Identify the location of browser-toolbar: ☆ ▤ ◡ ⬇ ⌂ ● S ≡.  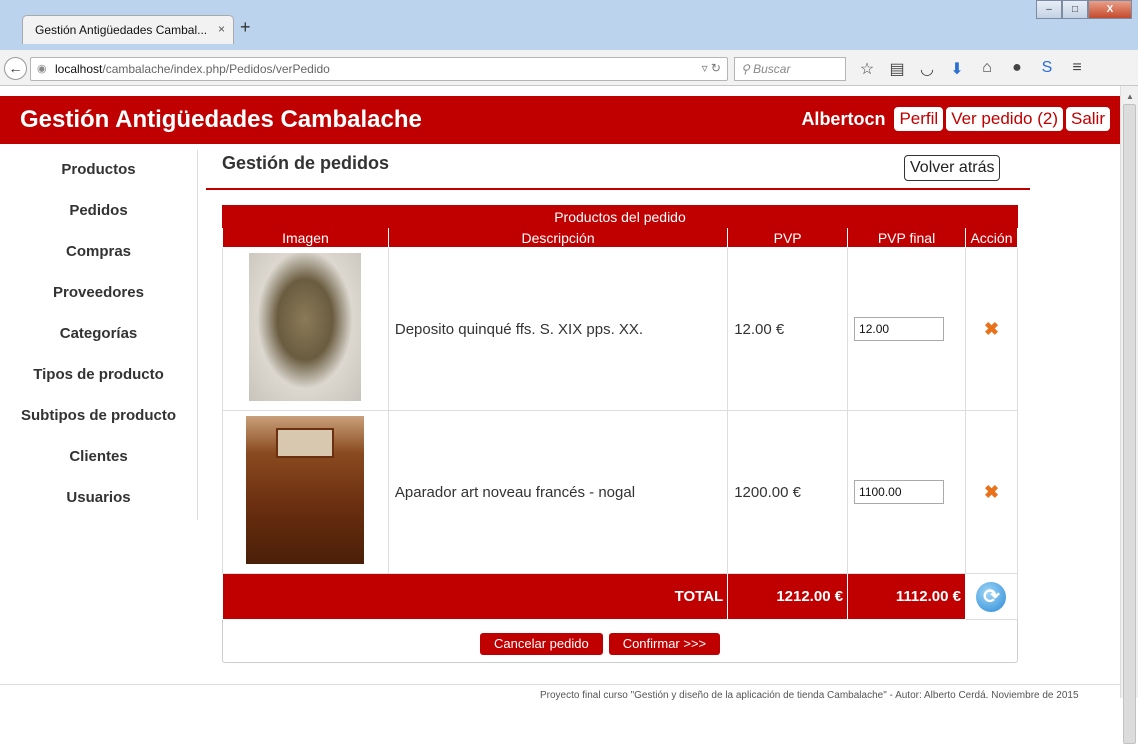
(972, 69).